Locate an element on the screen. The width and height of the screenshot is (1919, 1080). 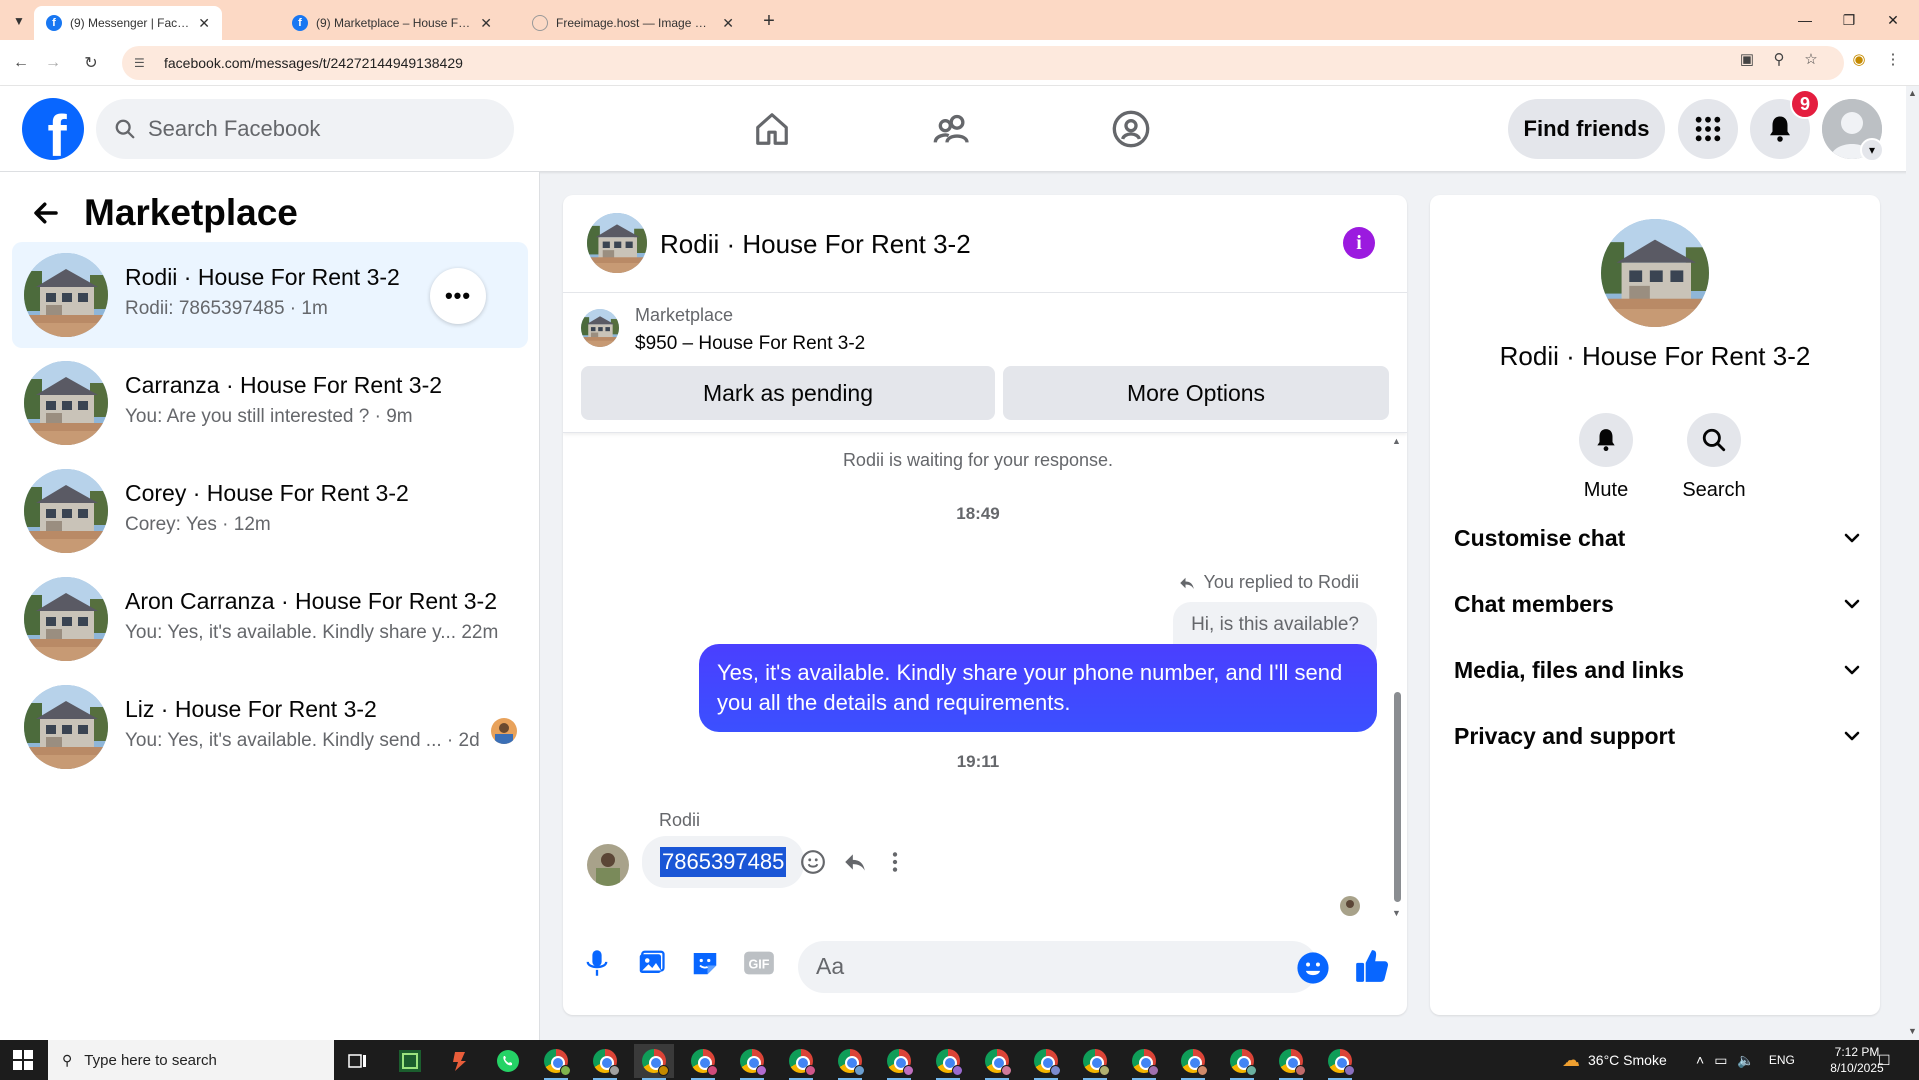
kebab-menu-icon: ⋮ is located at coordinates (1893, 59).